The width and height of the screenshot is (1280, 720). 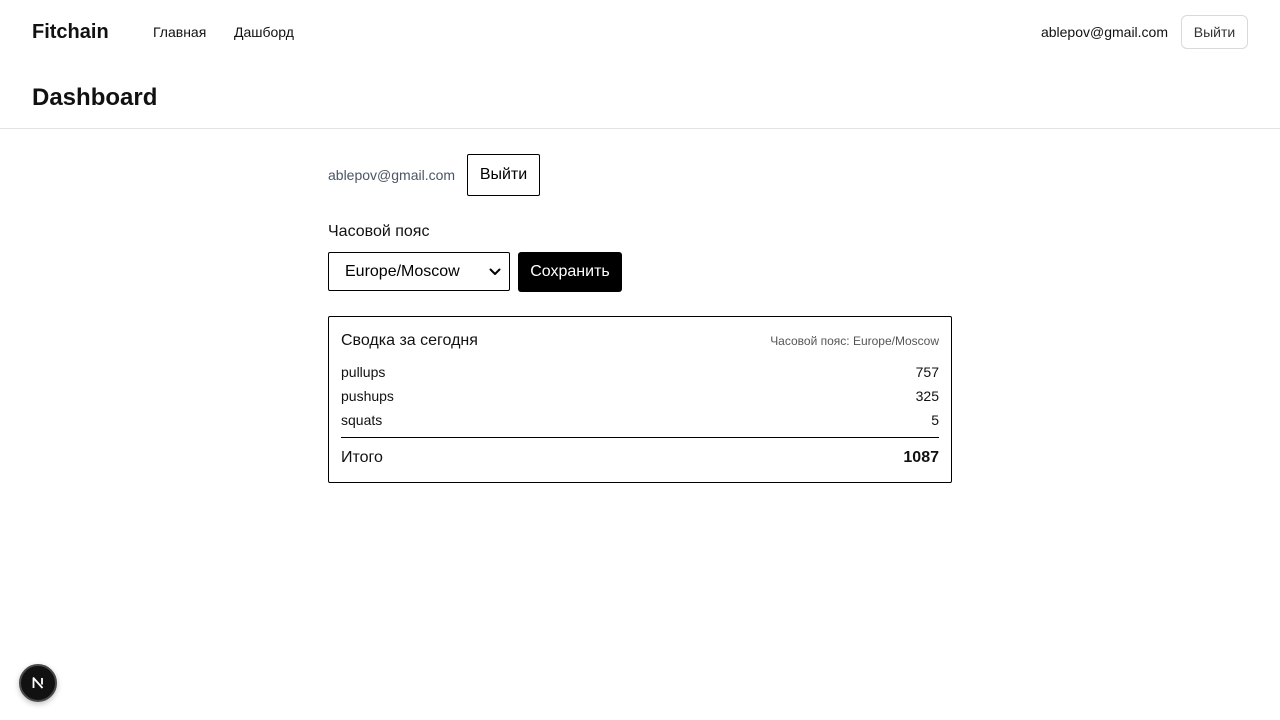 I want to click on nav-logout-button: Выйти, so click(x=1214, y=32).